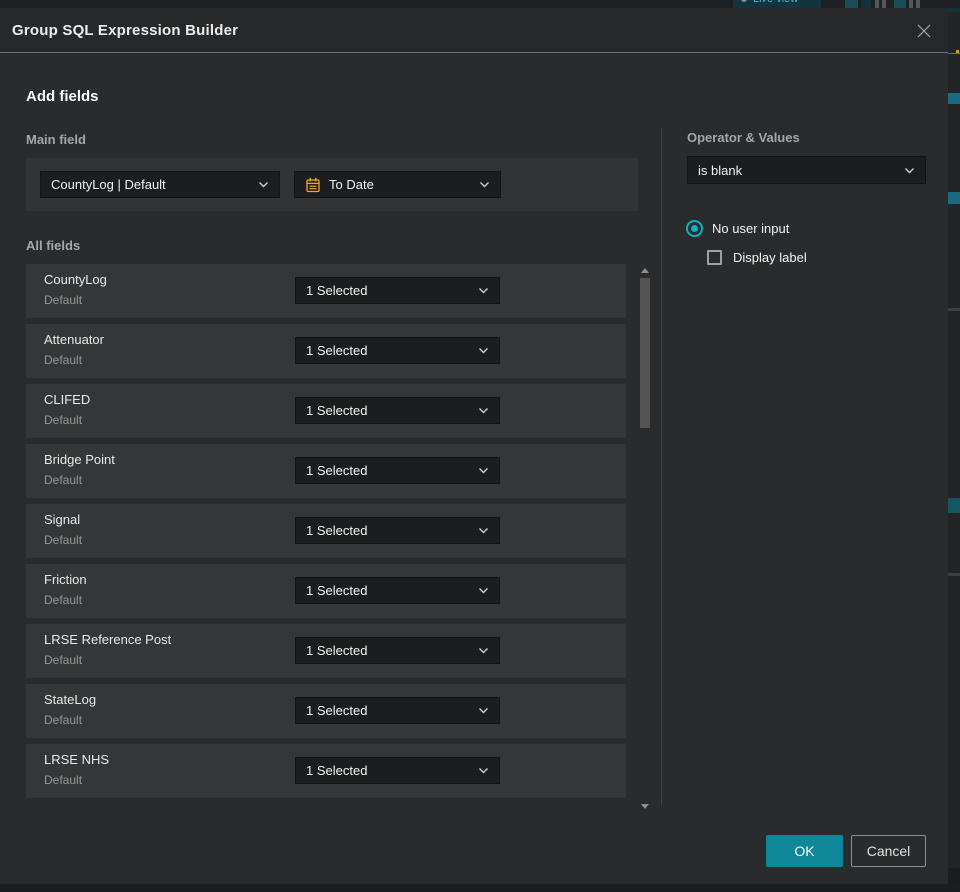  What do you see at coordinates (62, 96) in the screenshot?
I see `add-fields-heading: Add fields` at bounding box center [62, 96].